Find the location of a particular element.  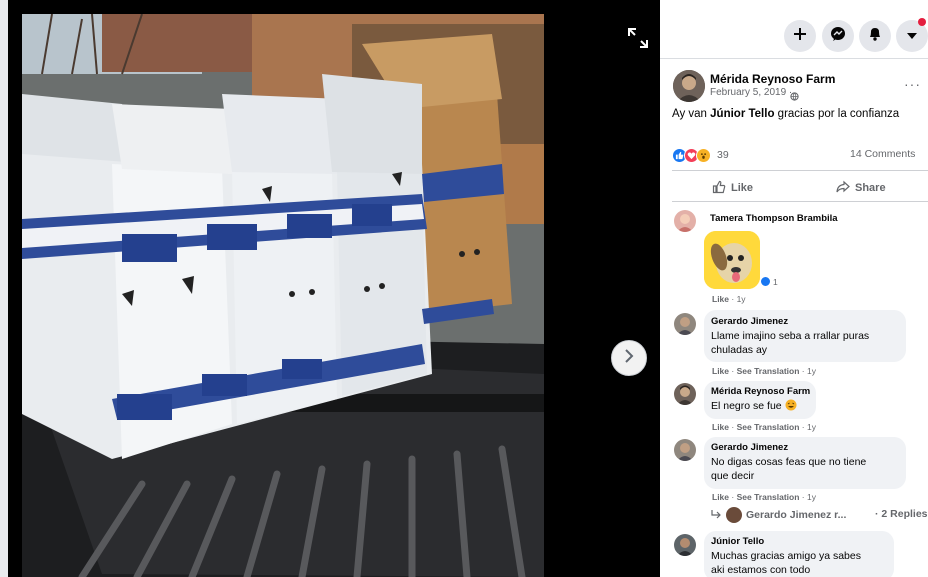

next-photo-button is located at coordinates (629, 358).